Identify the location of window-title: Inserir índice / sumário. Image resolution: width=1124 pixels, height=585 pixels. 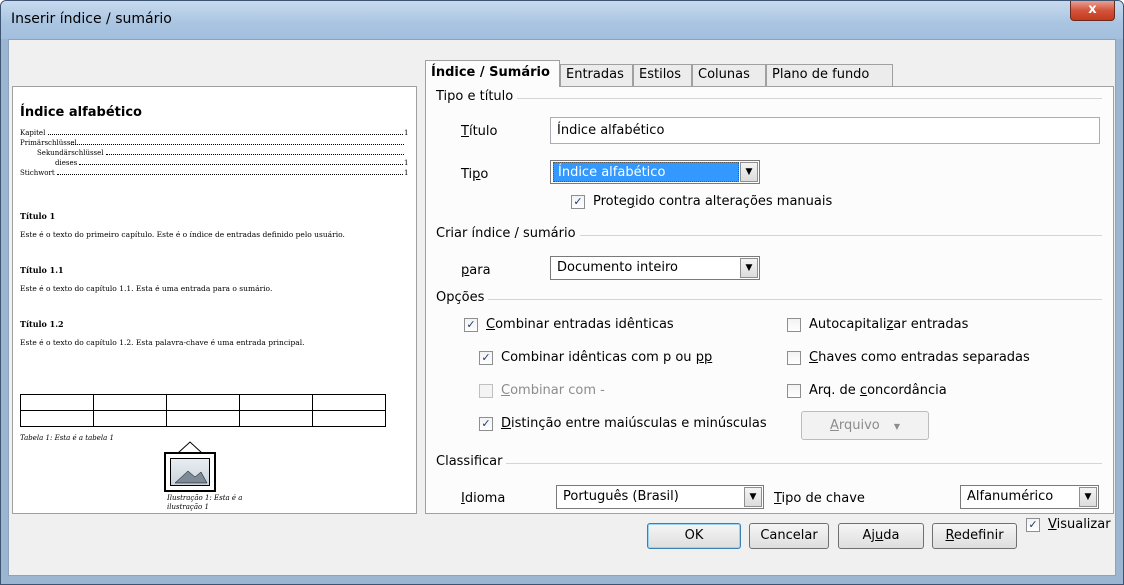
(91, 19).